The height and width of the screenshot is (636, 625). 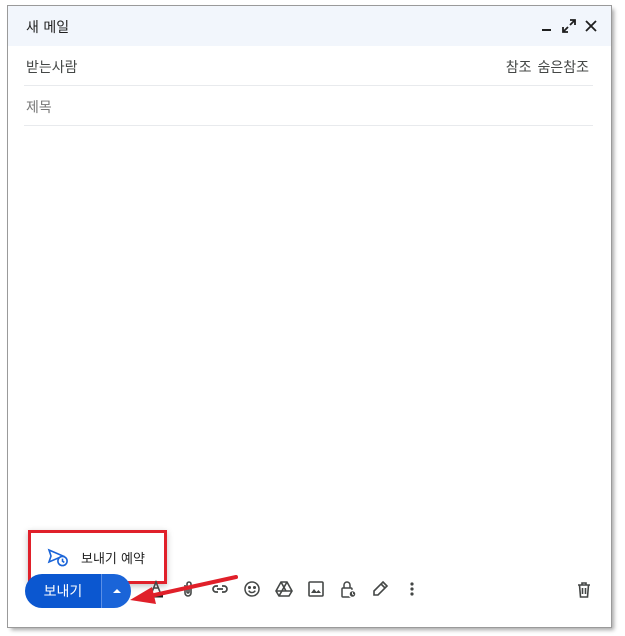 What do you see at coordinates (563, 67) in the screenshot?
I see `bcc-link: 숨은참조` at bounding box center [563, 67].